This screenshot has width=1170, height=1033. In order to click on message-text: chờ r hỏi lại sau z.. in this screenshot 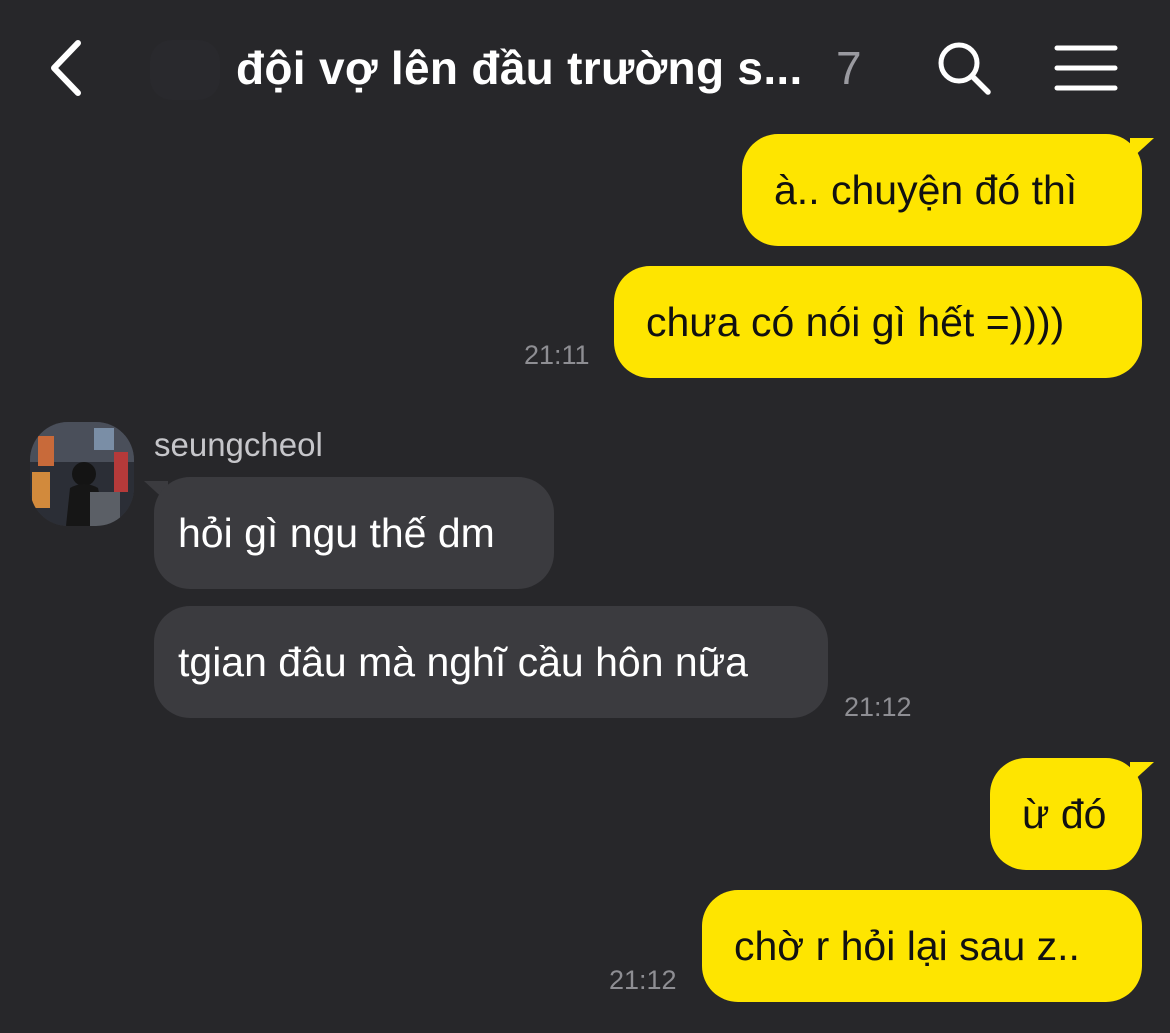, I will do `click(907, 945)`.